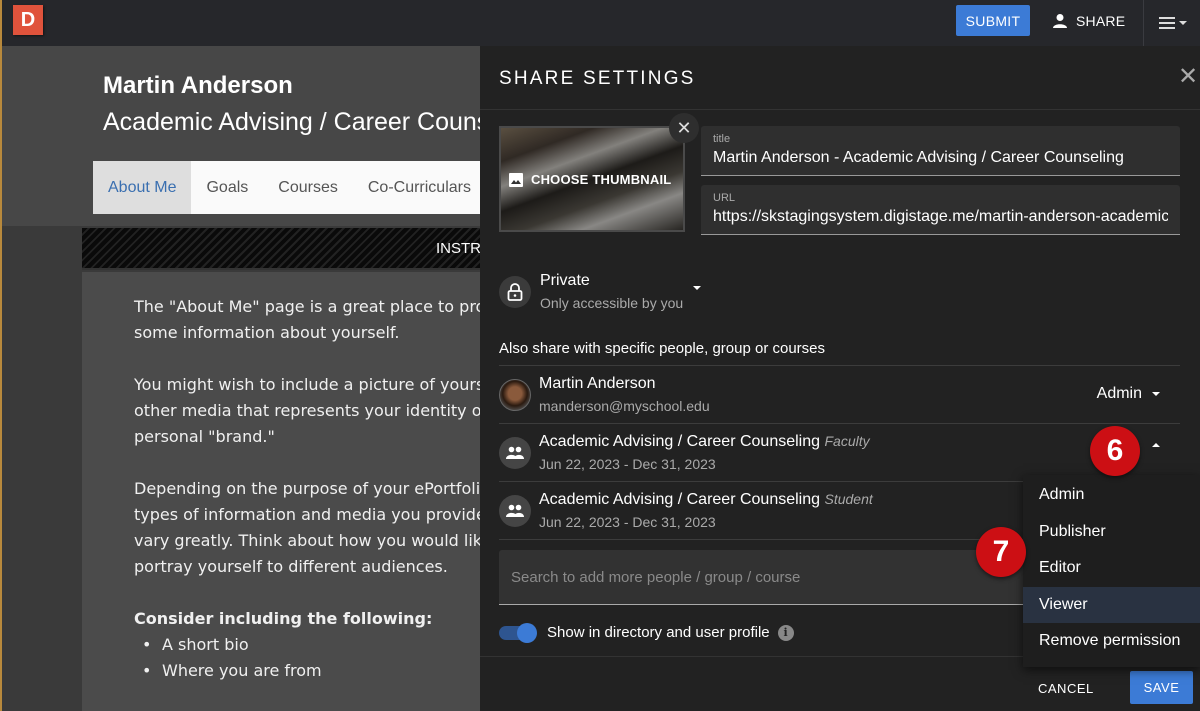 The height and width of the screenshot is (711, 1200). Describe the element at coordinates (1115, 451) in the screenshot. I see `step-marker: 6` at that location.